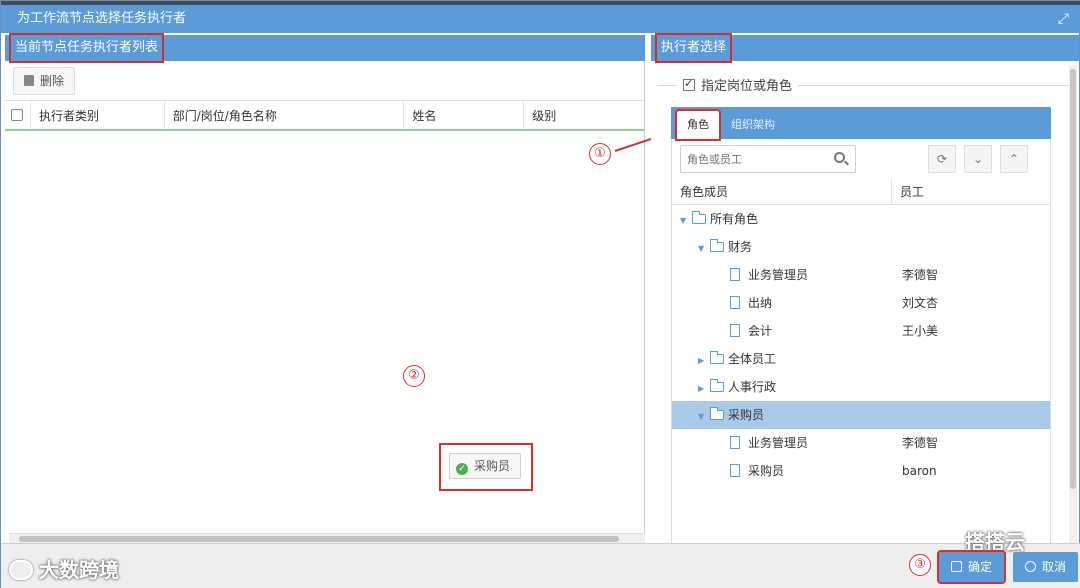 The height and width of the screenshot is (588, 1080). I want to click on select-all-cell, so click(18, 115).